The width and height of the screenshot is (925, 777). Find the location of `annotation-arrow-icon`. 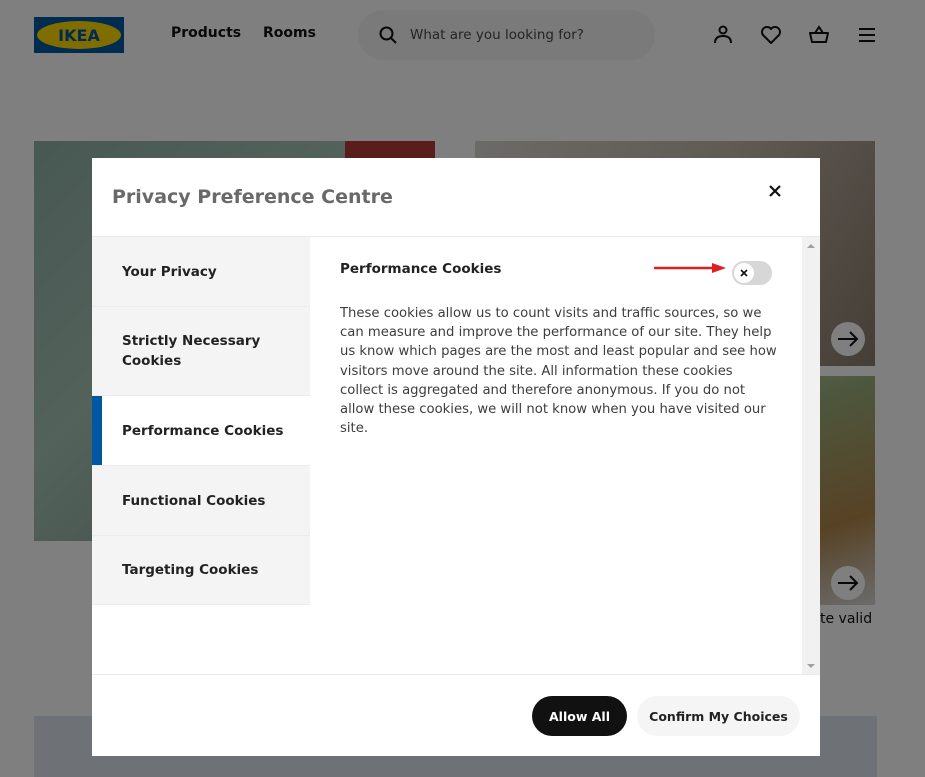

annotation-arrow-icon is located at coordinates (690, 268).